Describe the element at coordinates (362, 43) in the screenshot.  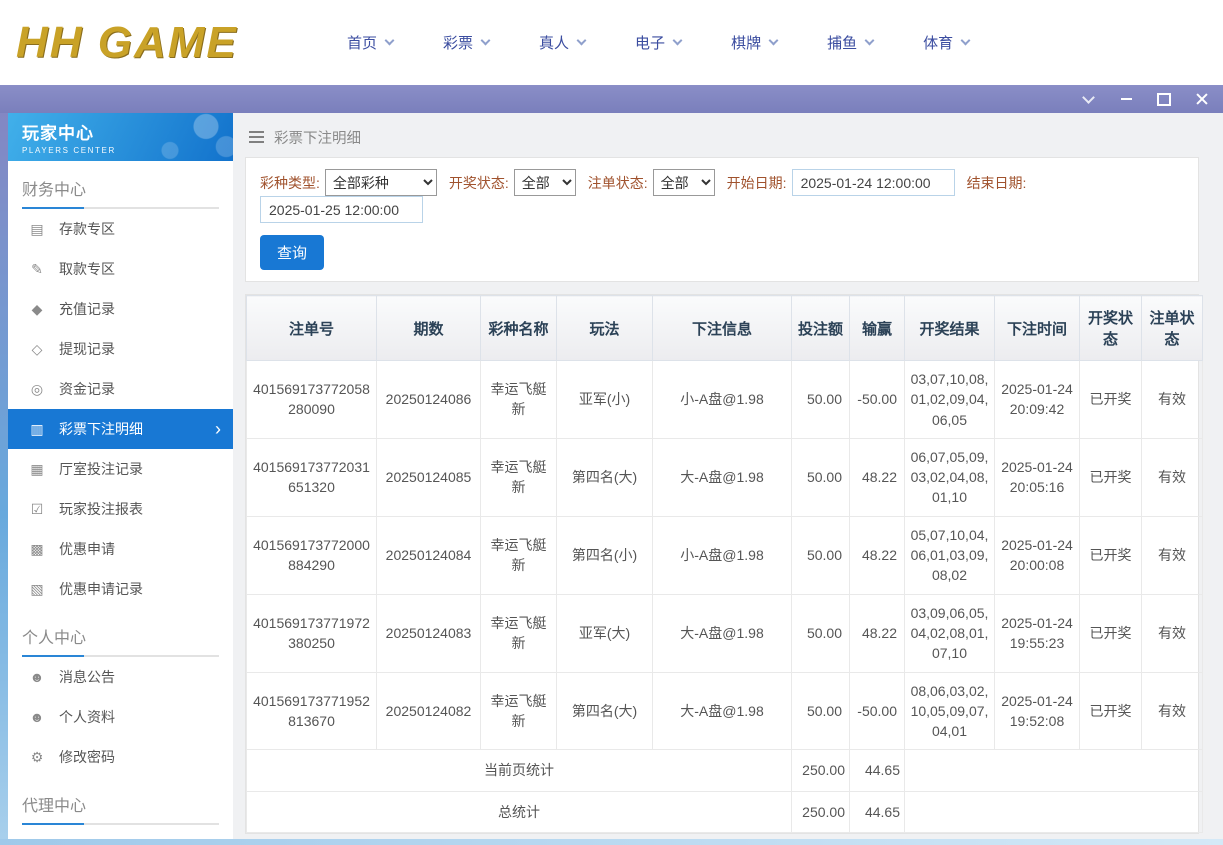
I see `nav-item-label: 首页` at that location.